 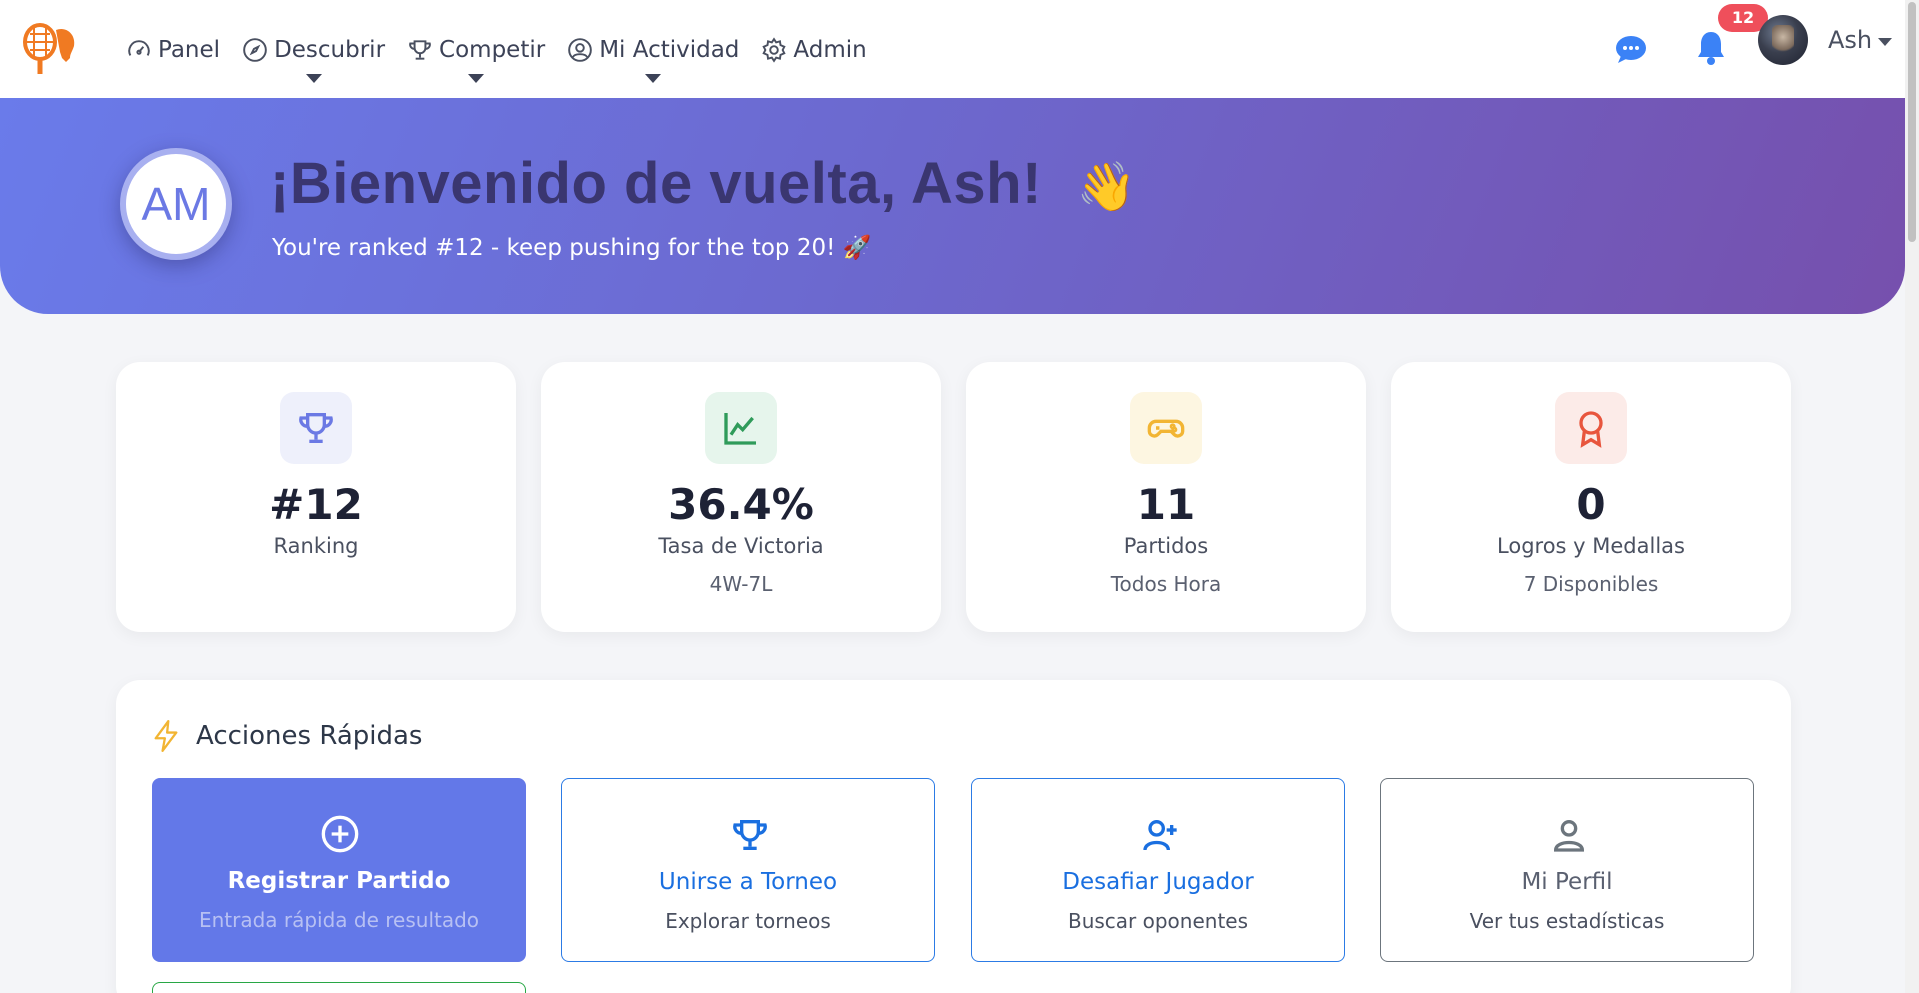 I want to click on welcome-title-text: ¡Bienvenido de vuelta, Ash!, so click(x=656, y=183).